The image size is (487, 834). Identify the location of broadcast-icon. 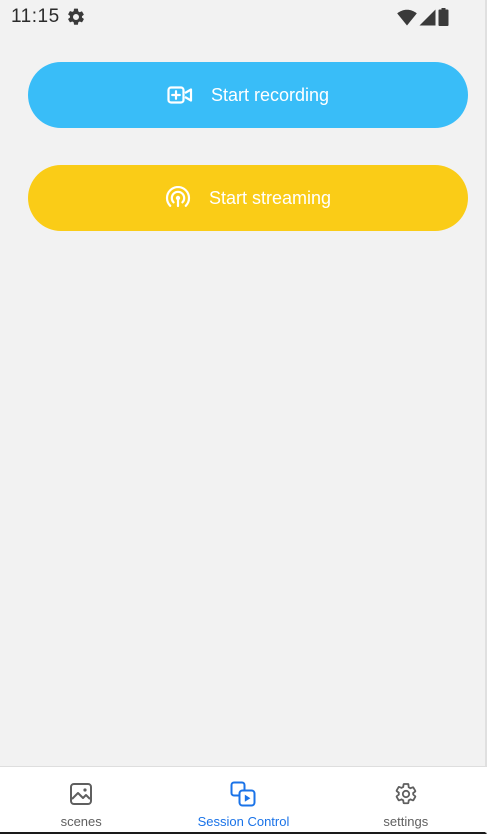
(178, 198).